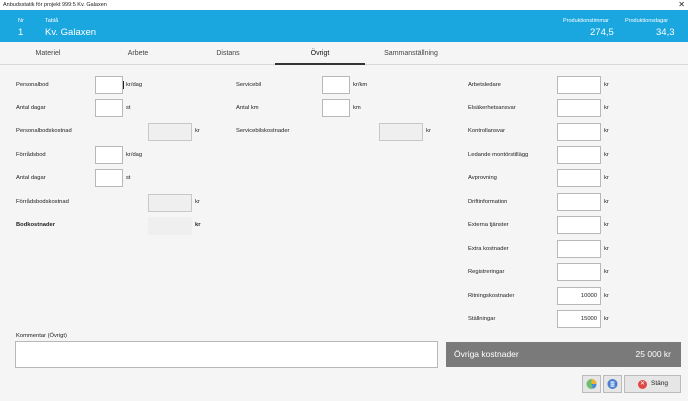 This screenshot has width=688, height=401. What do you see at coordinates (128, 108) in the screenshot?
I see `antal-dagar-personal-unit: st` at bounding box center [128, 108].